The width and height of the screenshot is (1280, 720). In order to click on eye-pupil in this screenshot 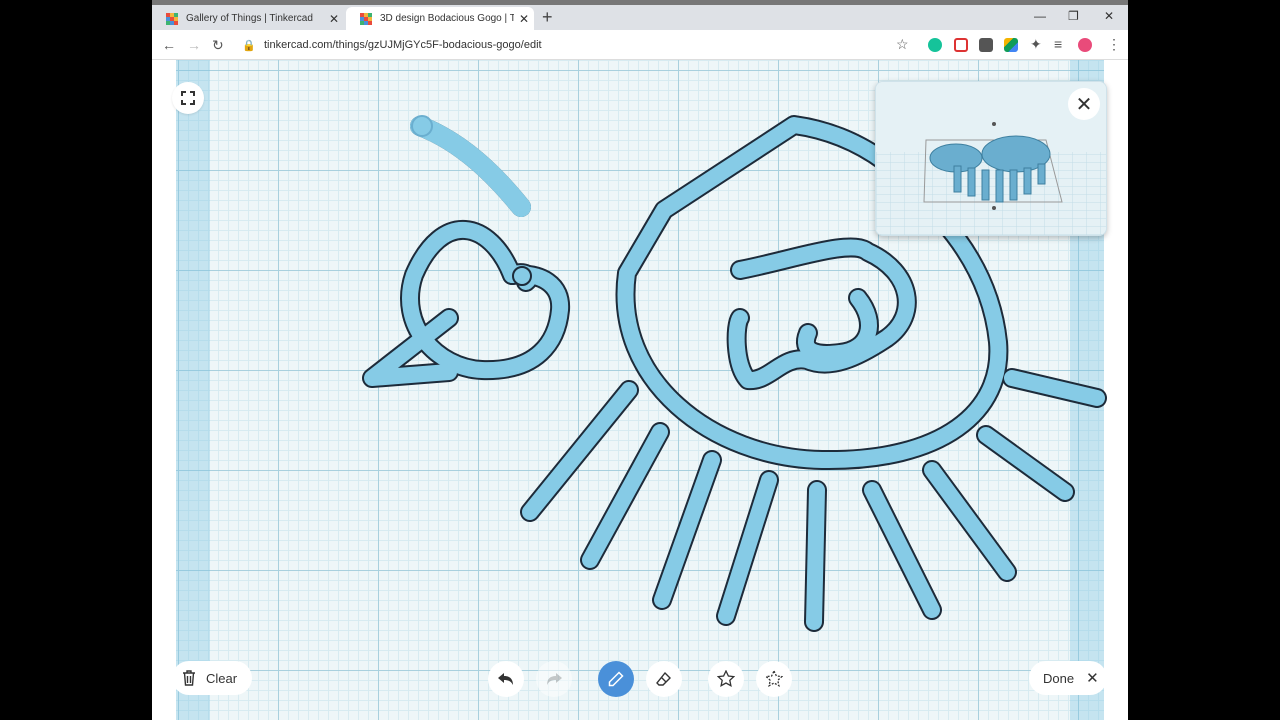, I will do `click(522, 276)`.